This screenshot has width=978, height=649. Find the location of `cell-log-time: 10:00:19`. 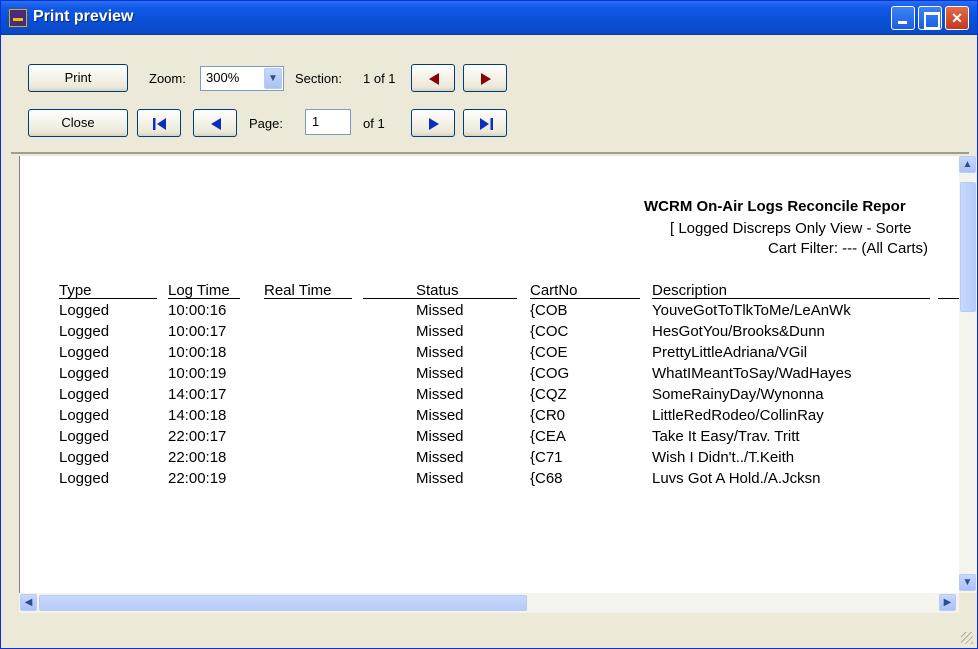

cell-log-time: 10:00:19 is located at coordinates (197, 373).